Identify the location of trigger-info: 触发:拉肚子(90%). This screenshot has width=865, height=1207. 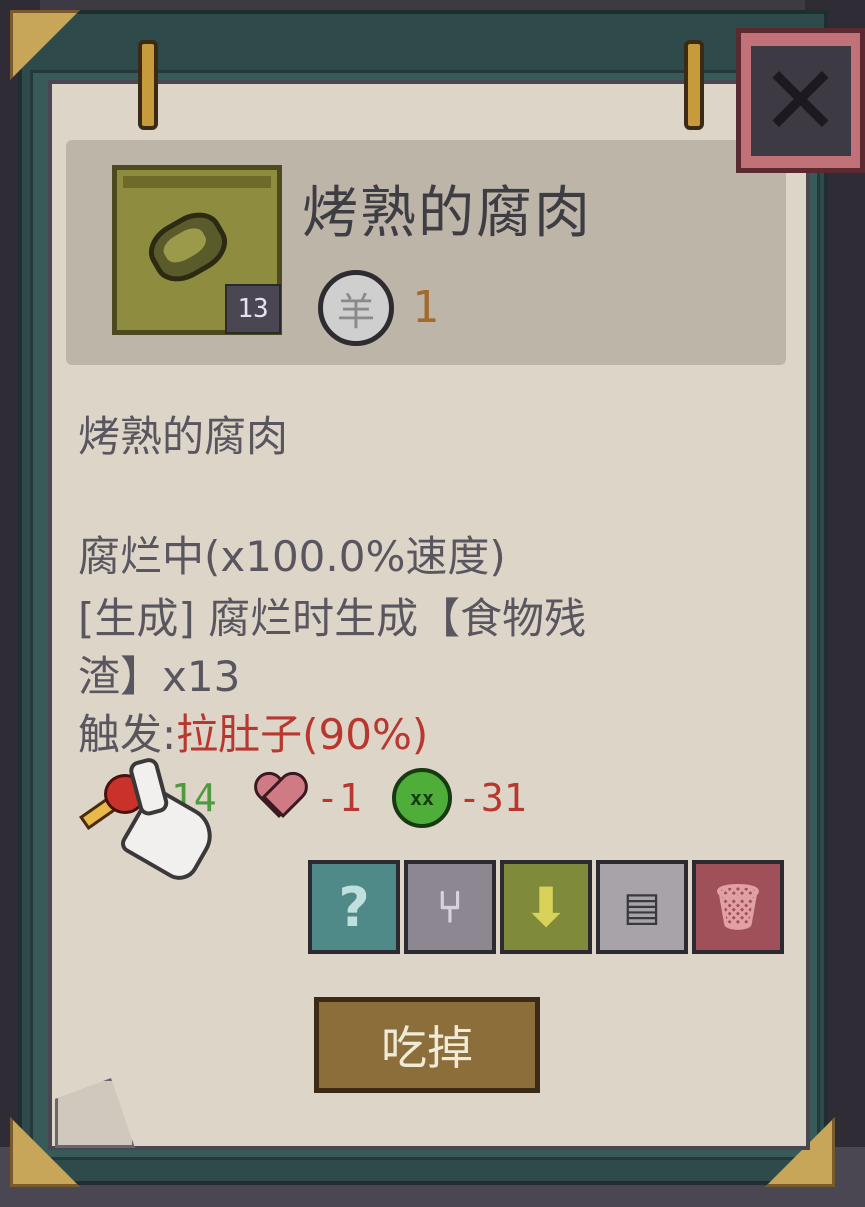
(253, 735).